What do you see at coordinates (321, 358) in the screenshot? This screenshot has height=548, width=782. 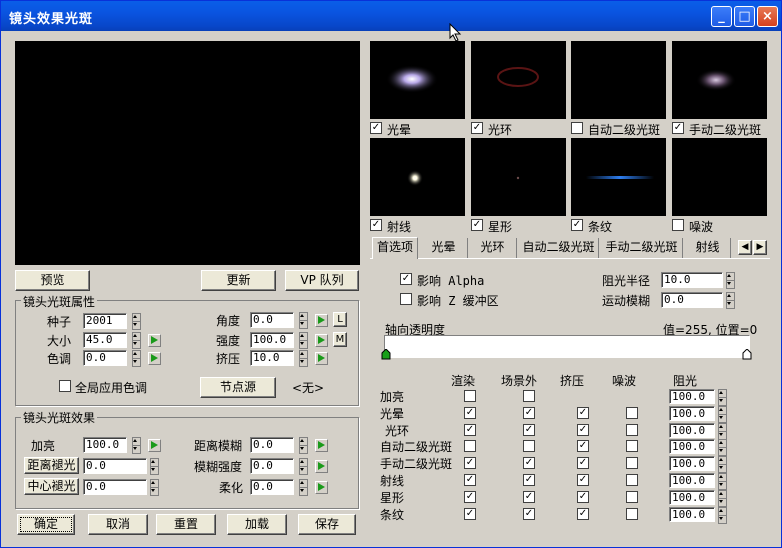 I see `squeeze-map-icon` at bounding box center [321, 358].